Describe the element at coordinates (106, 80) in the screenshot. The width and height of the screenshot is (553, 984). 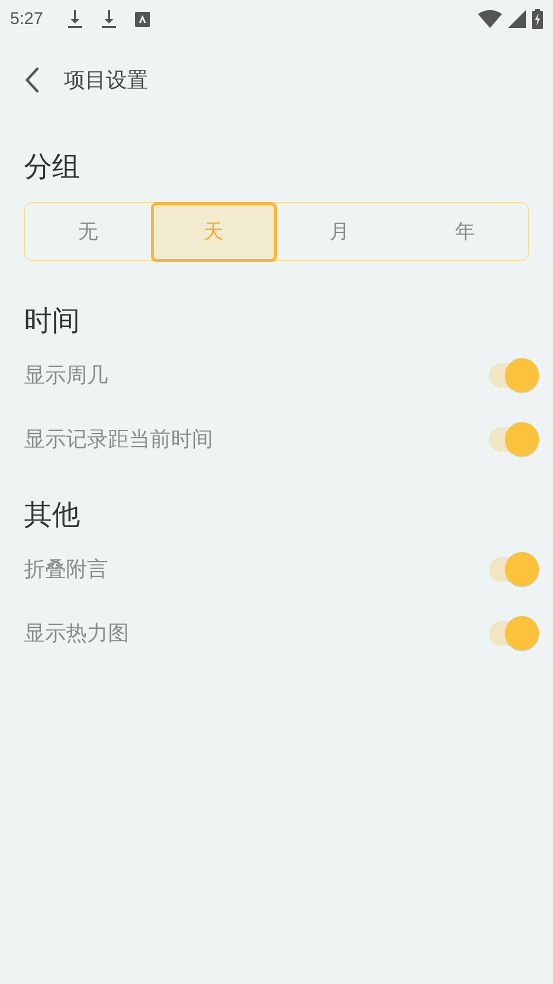
I see `page-title: 项目设置` at that location.